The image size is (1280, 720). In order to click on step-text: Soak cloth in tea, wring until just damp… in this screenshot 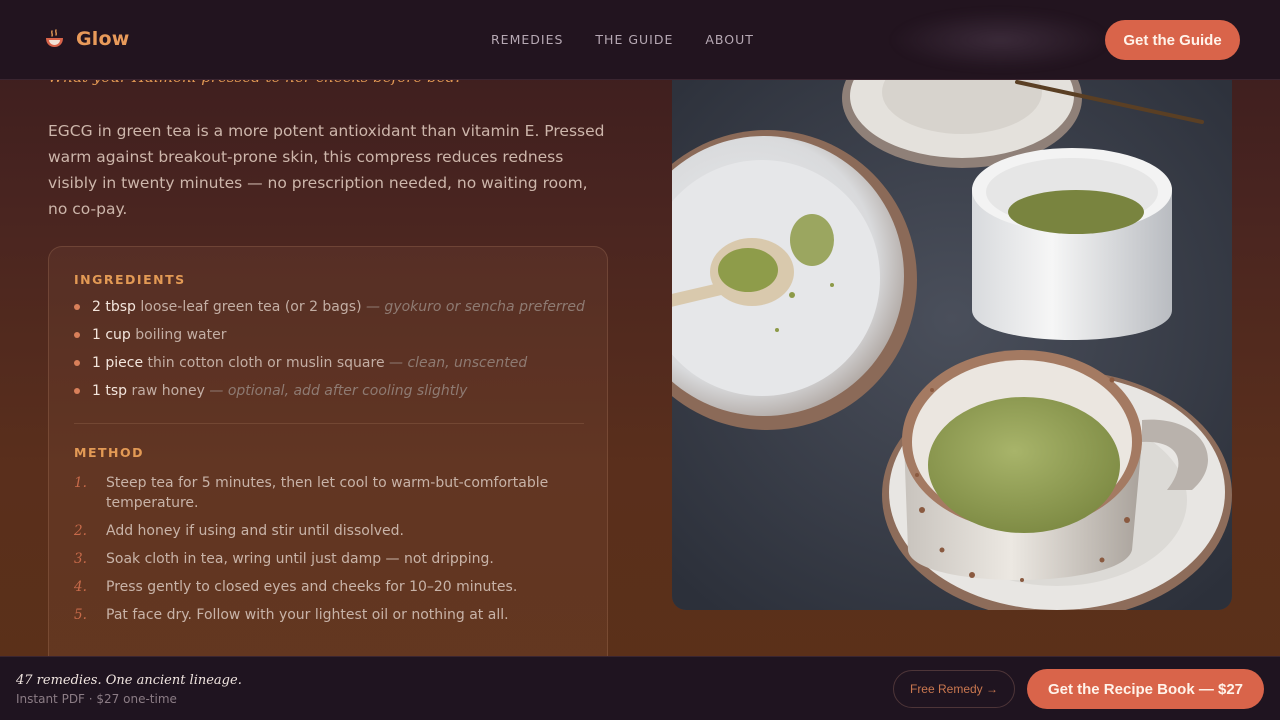, I will do `click(300, 559)`.